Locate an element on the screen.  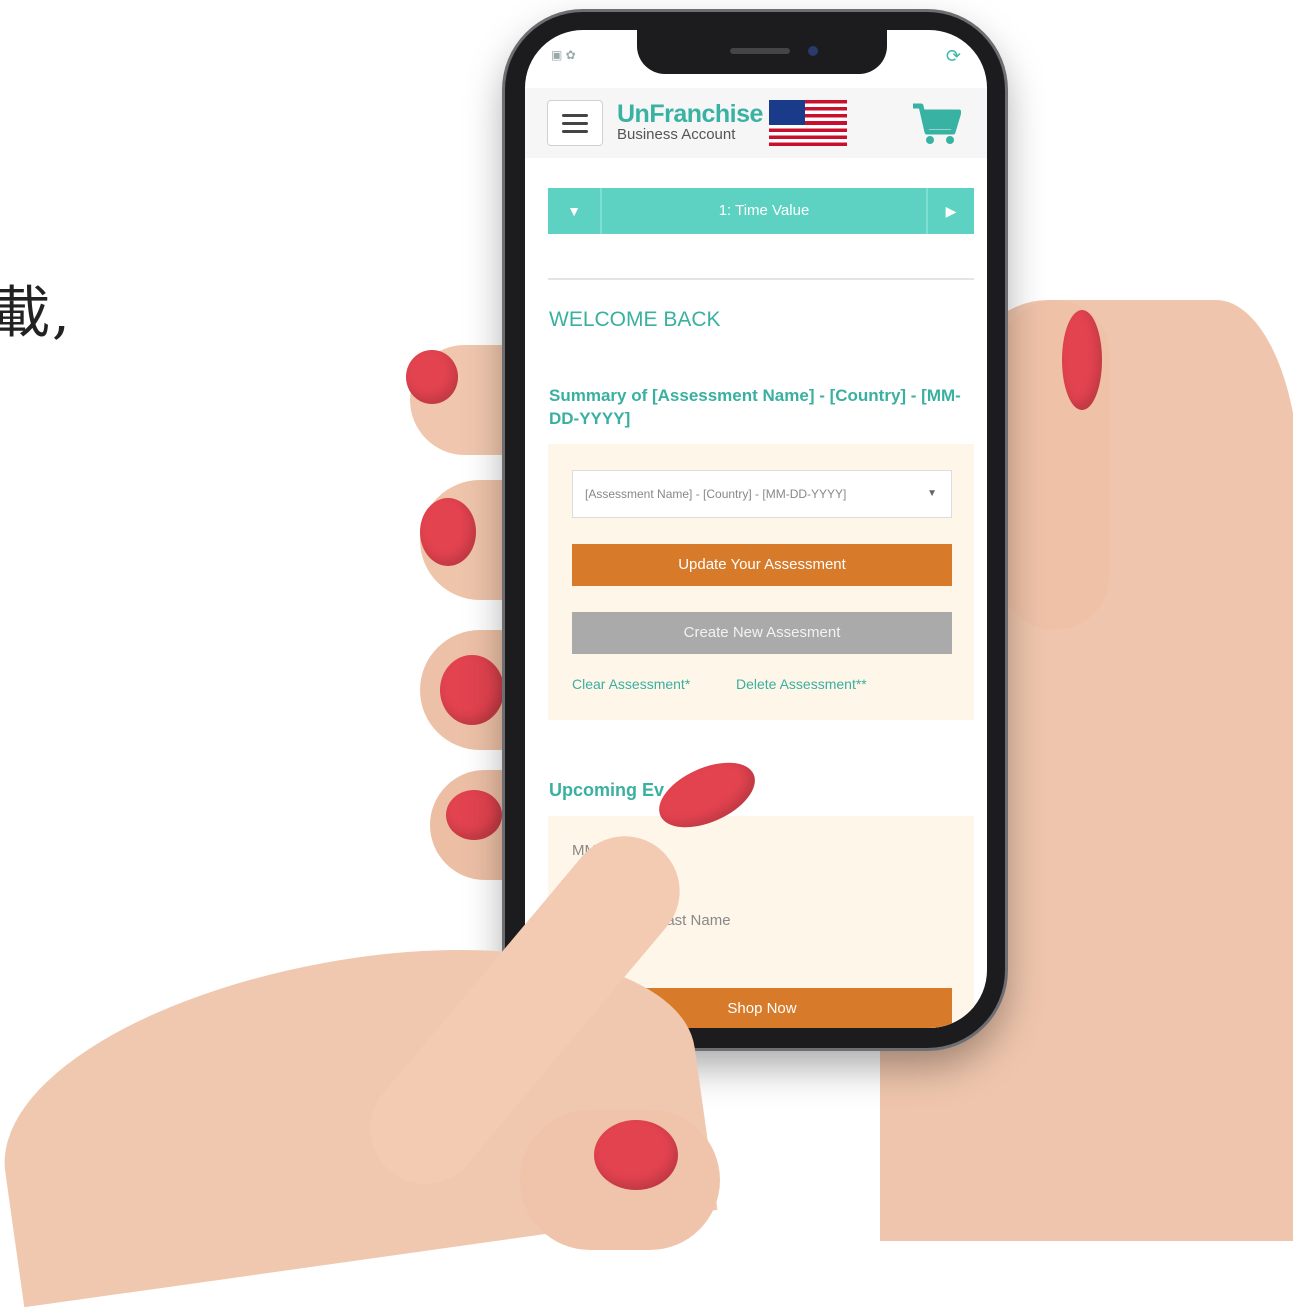
cart-icon is located at coordinates (936, 124).